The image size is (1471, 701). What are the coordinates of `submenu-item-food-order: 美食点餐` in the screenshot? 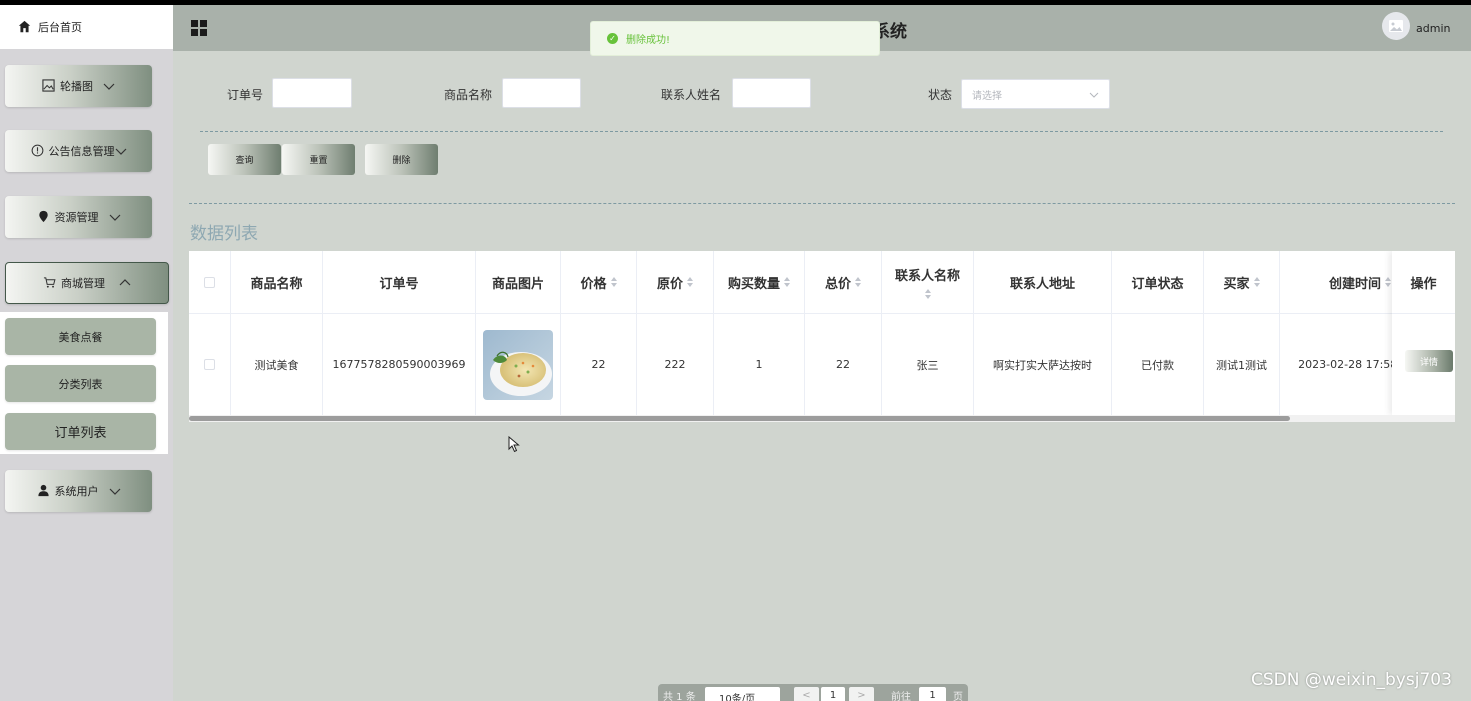 It's located at (80, 336).